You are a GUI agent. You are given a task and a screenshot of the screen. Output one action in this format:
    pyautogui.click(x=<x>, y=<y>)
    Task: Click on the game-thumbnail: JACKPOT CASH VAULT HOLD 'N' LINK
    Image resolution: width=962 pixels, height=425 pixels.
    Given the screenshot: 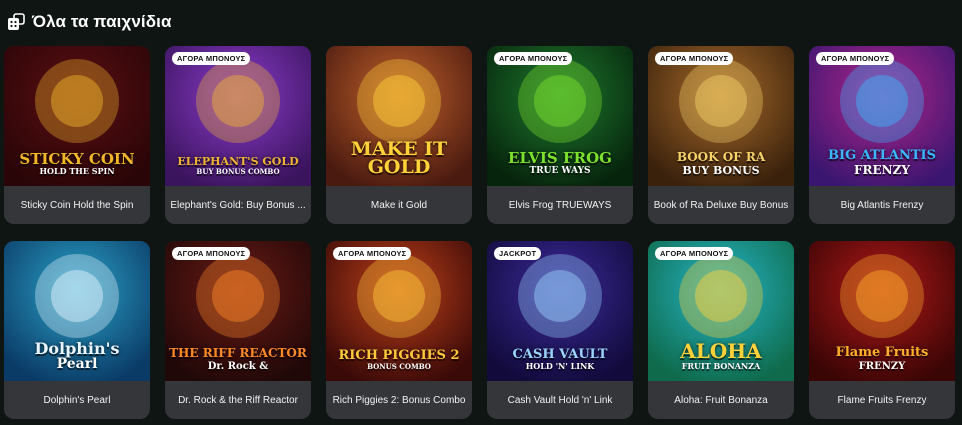 What is the action you would take?
    pyautogui.click(x=560, y=311)
    